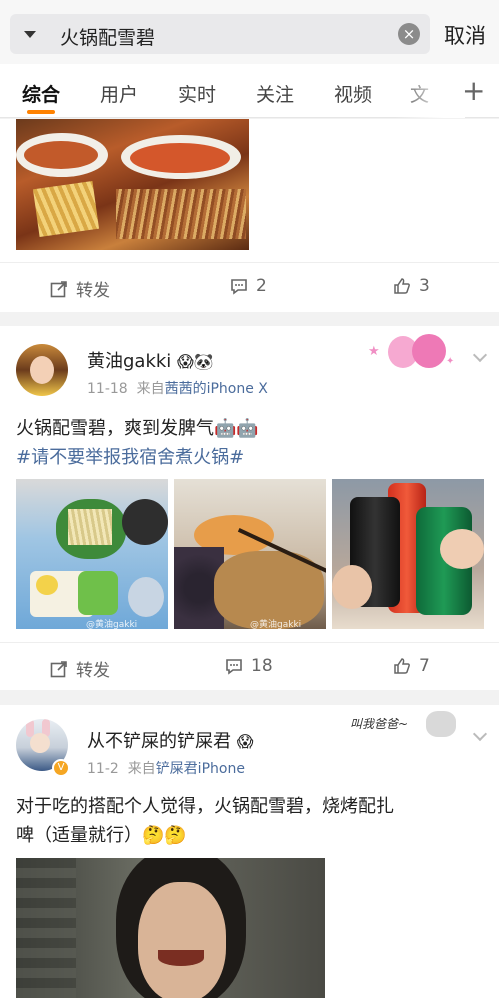 The height and width of the screenshot is (998, 499). What do you see at coordinates (220, 34) in the screenshot?
I see `search-box: 火锅配雪碧 ×` at bounding box center [220, 34].